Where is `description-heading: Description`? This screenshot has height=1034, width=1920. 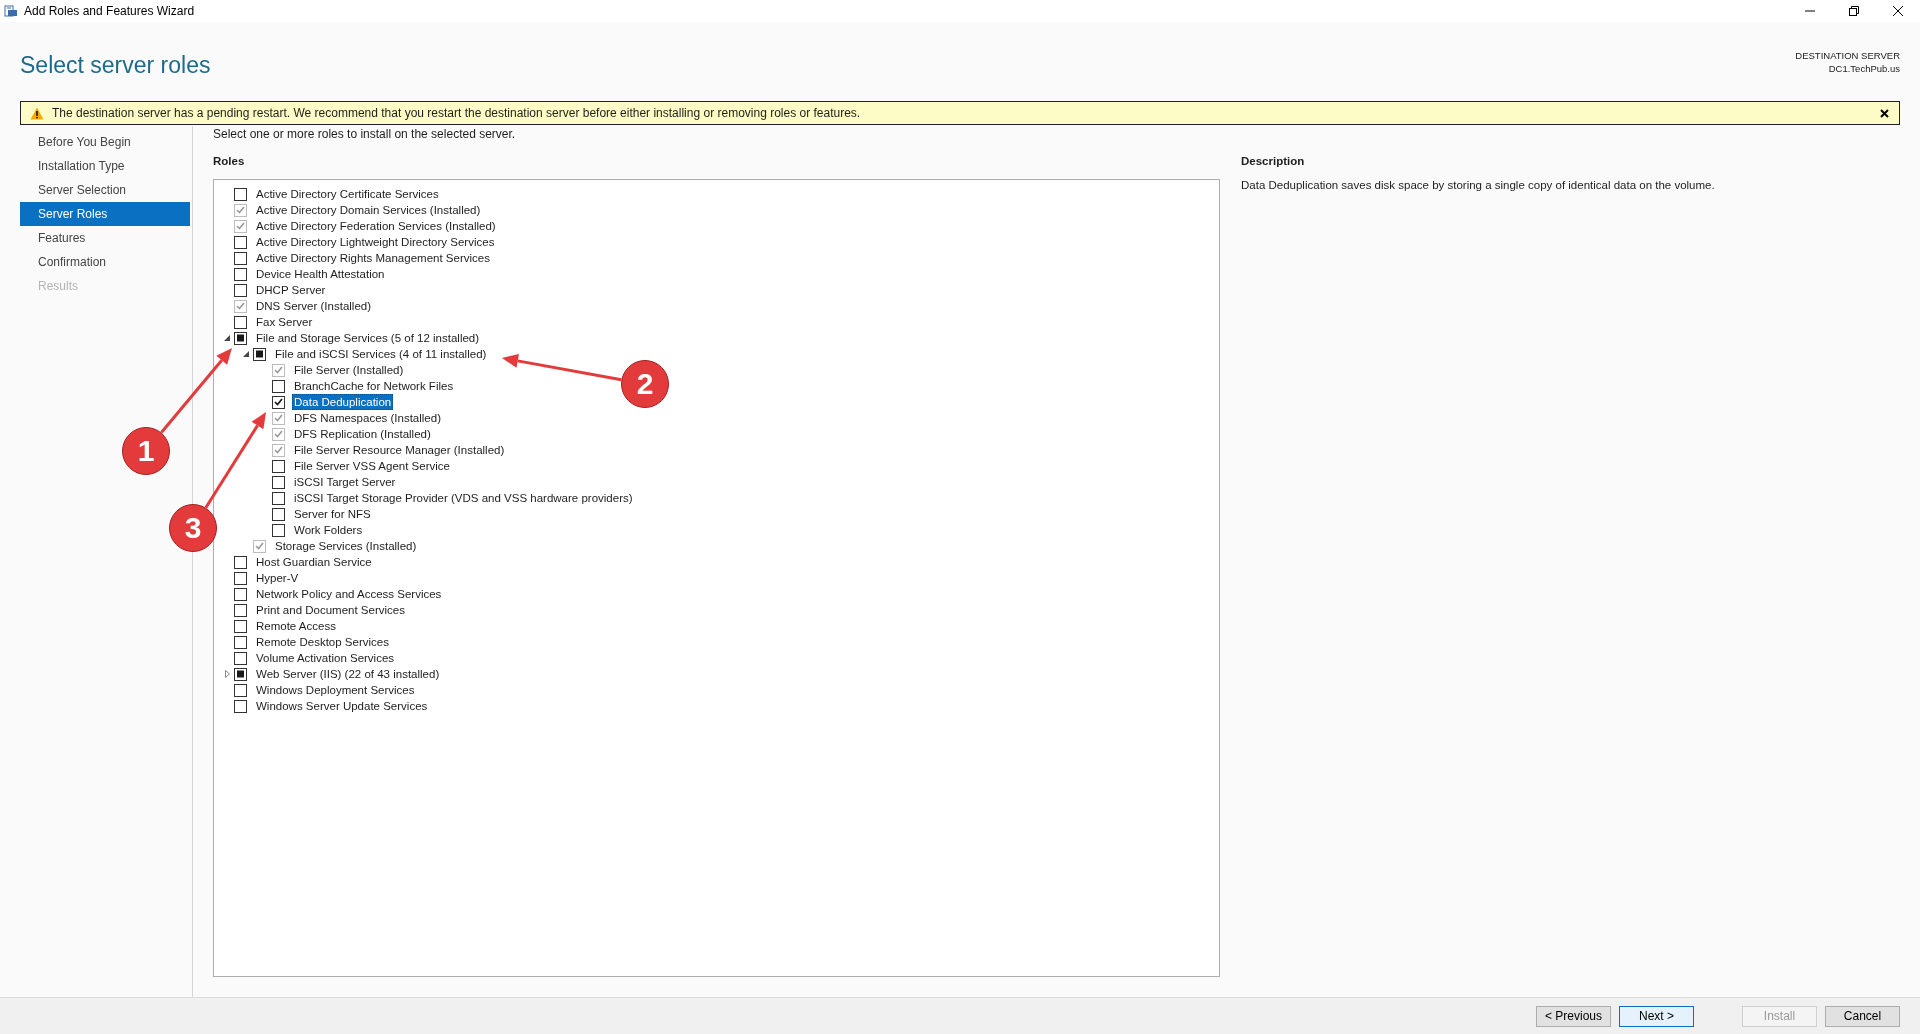 description-heading: Description is located at coordinates (1273, 161).